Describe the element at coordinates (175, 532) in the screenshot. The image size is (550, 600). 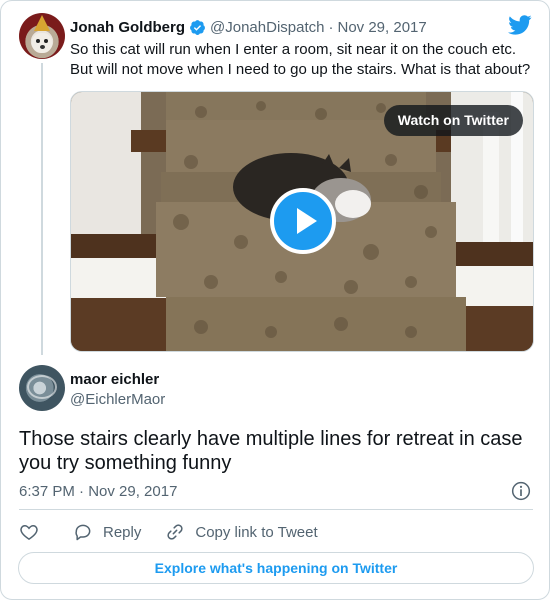
I see `link-icon` at that location.